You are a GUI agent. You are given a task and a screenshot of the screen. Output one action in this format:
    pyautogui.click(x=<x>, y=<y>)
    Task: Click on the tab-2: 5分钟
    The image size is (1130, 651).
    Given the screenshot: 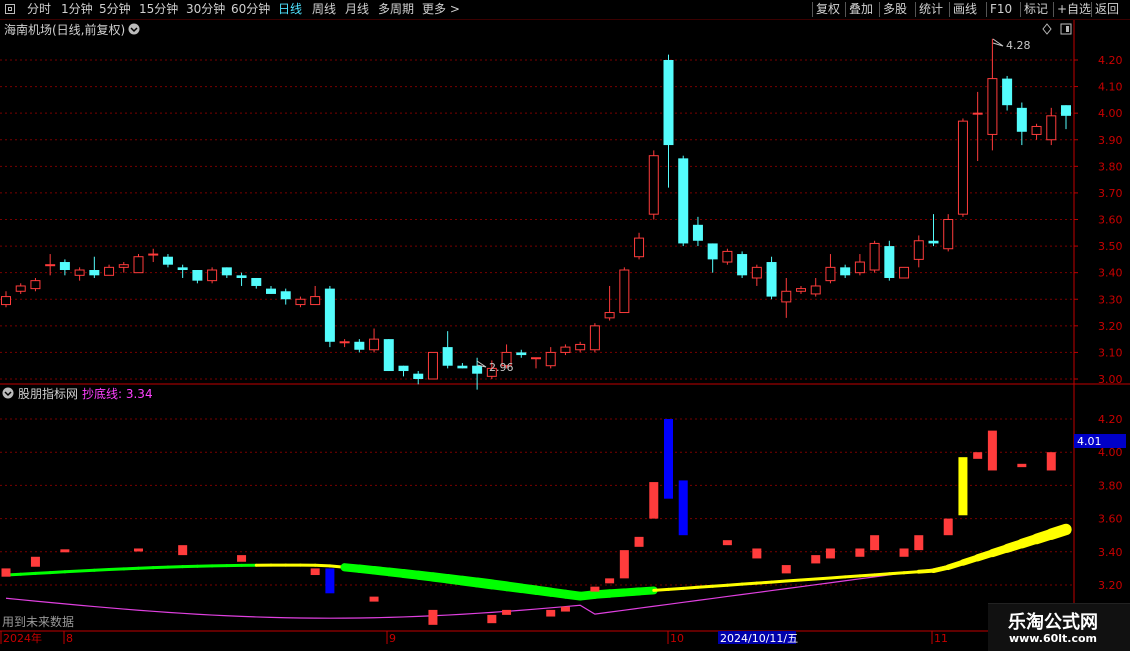 What is the action you would take?
    pyautogui.click(x=115, y=9)
    